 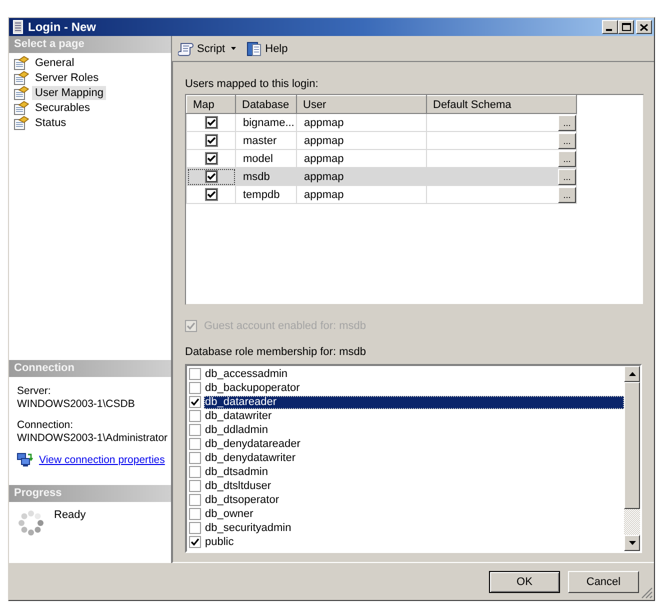 I want to click on table-cell: master, so click(x=266, y=141).